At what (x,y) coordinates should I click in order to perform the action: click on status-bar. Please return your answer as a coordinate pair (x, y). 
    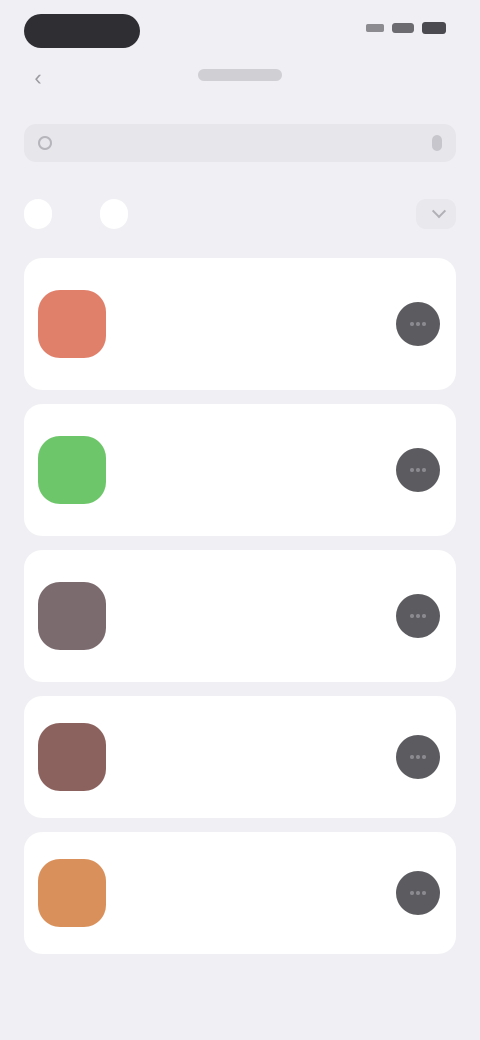
    Looking at the image, I should click on (240, 30).